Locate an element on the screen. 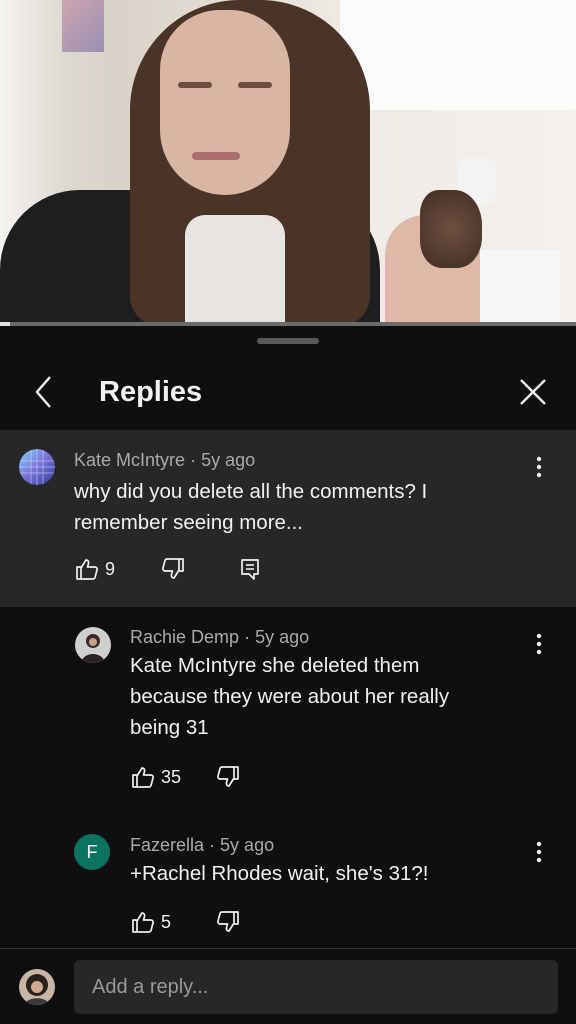 Image resolution: width=576 pixels, height=1024 pixels. drag-handle is located at coordinates (288, 341).